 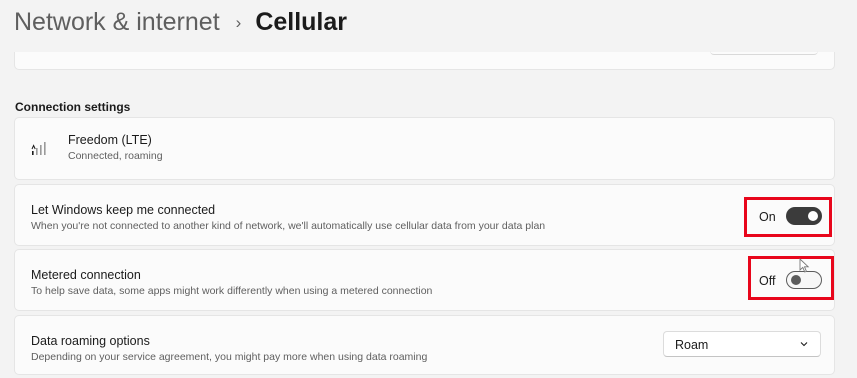 I want to click on roaming-selected-value: Roam, so click(x=692, y=345).